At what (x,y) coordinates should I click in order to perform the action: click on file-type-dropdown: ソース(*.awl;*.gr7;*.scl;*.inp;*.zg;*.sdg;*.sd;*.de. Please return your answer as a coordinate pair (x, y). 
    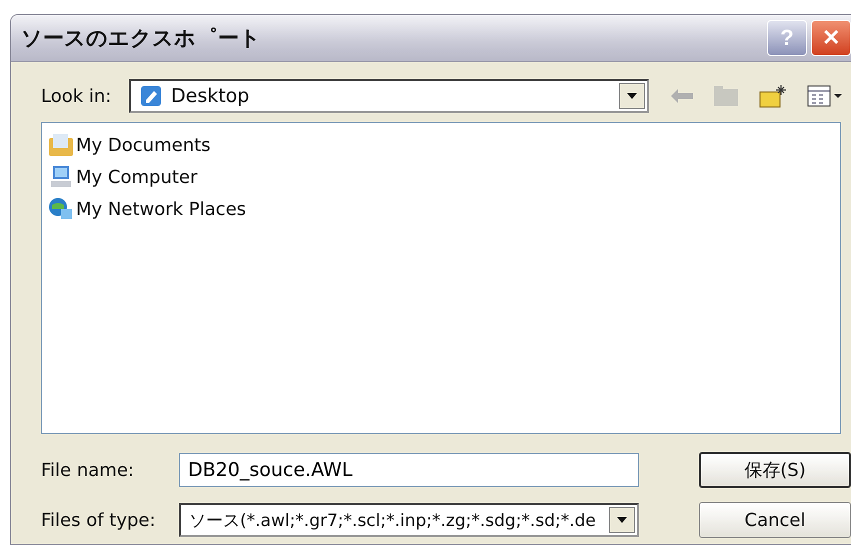
    Looking at the image, I should click on (409, 520).